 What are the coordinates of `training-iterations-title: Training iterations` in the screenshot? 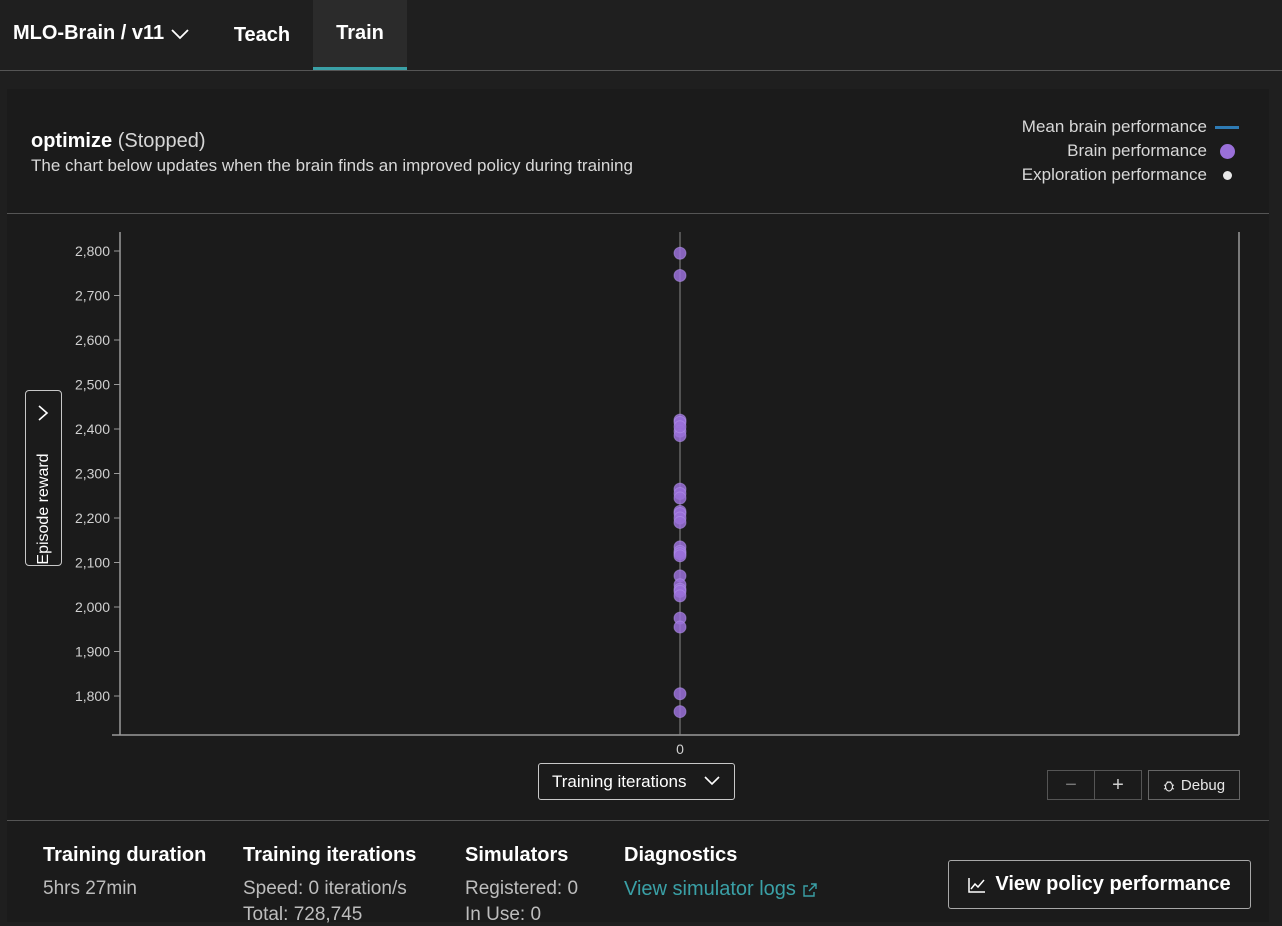 It's located at (330, 855).